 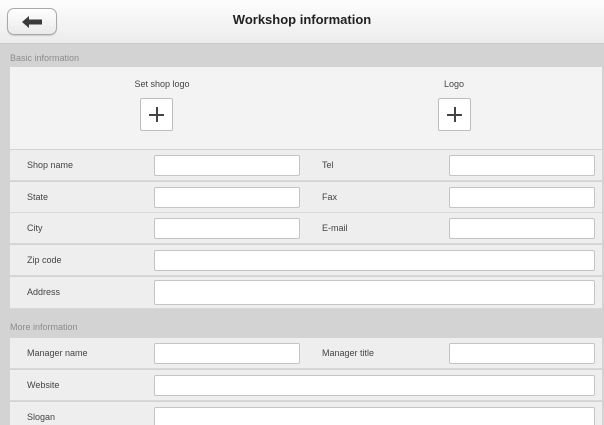 What do you see at coordinates (306, 197) in the screenshot?
I see `form-row-state: State Fax` at bounding box center [306, 197].